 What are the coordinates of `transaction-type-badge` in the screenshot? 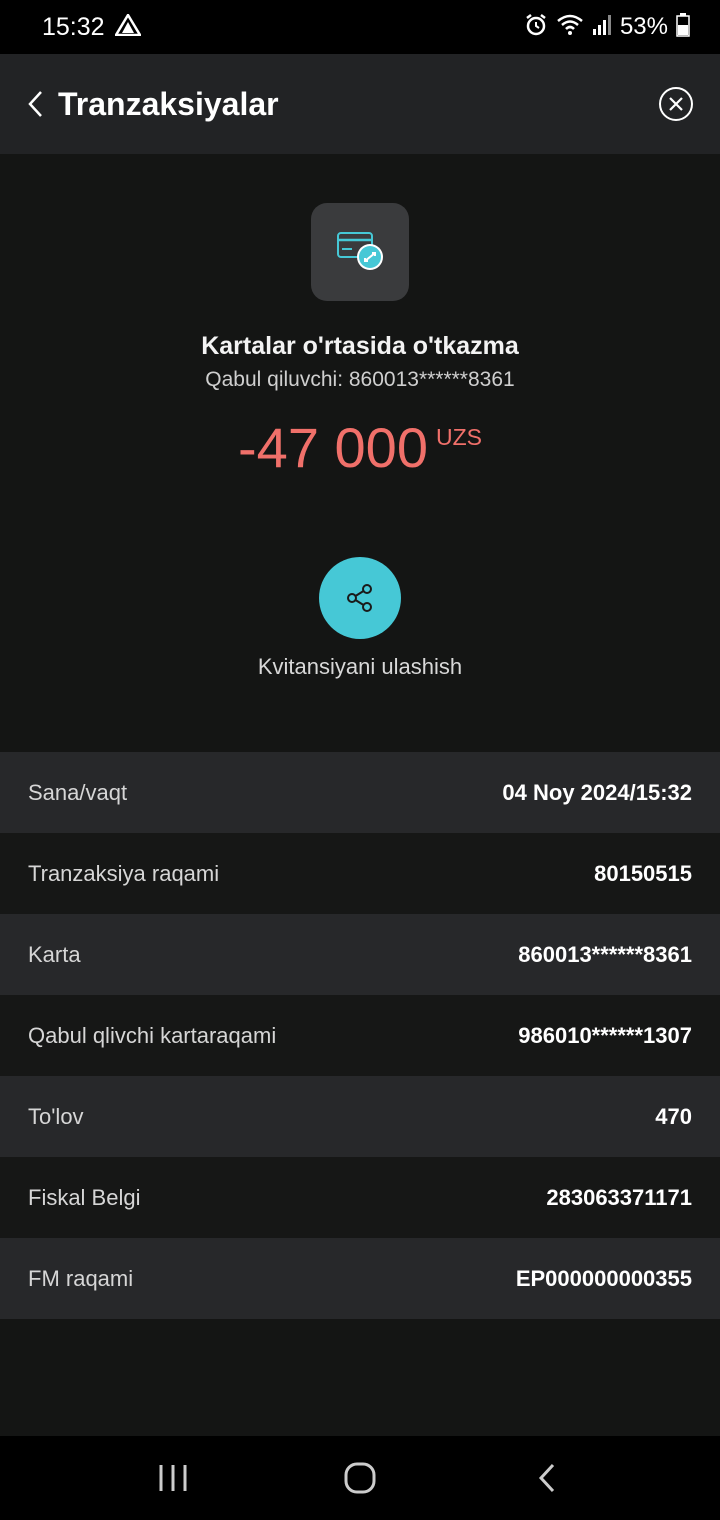 It's located at (360, 252).